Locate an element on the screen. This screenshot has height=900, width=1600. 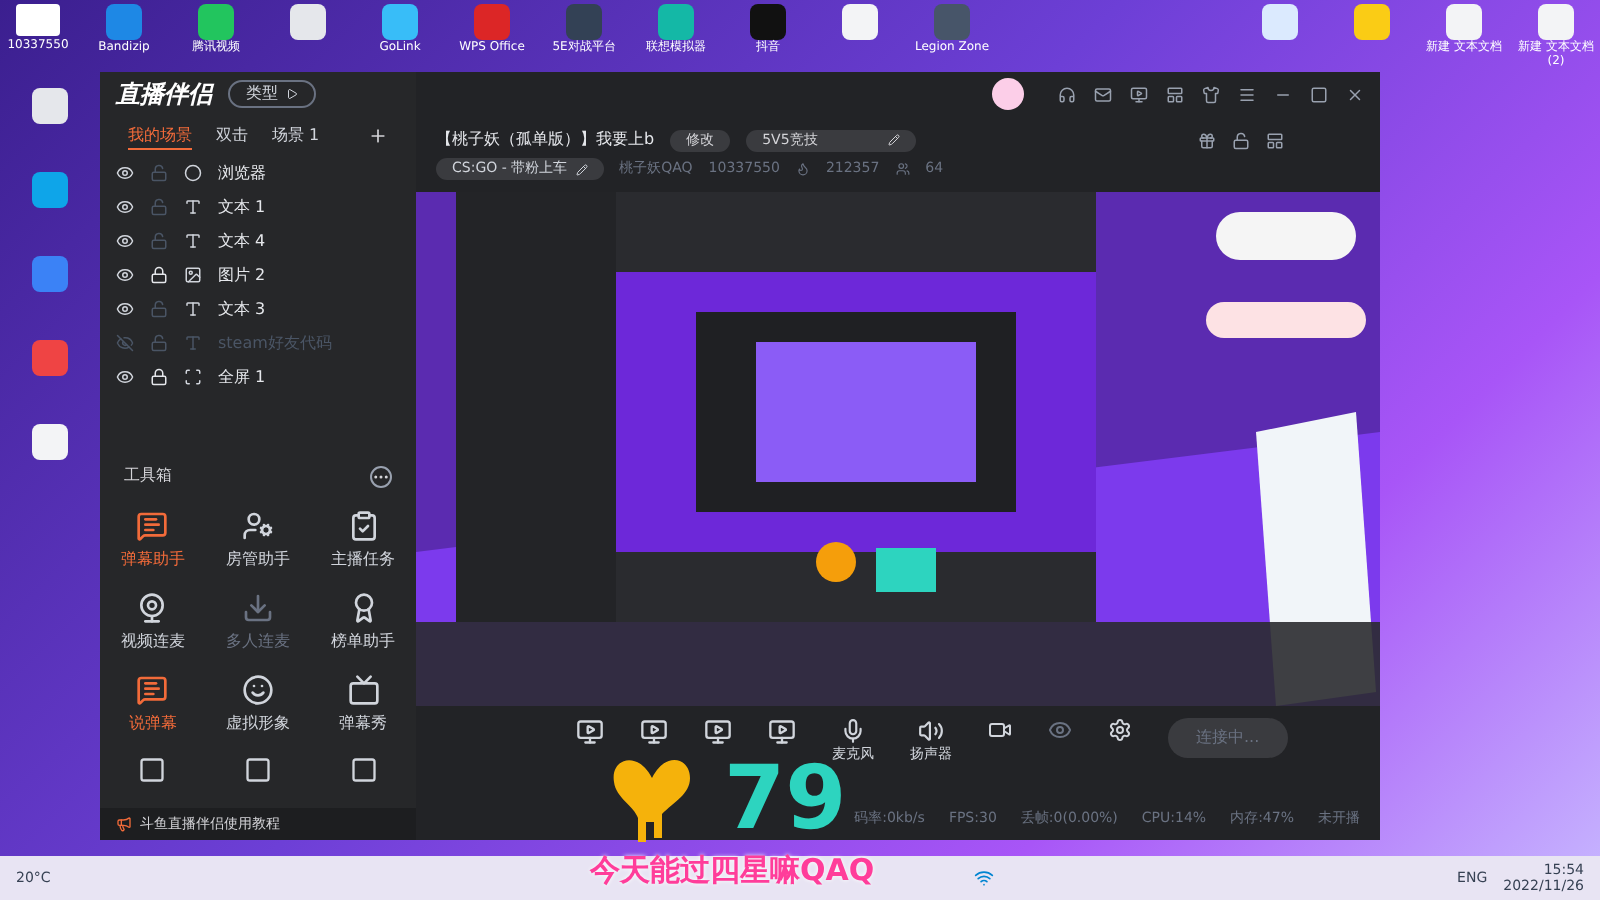
tool-button: 榜单助手 is located at coordinates (363, 623).